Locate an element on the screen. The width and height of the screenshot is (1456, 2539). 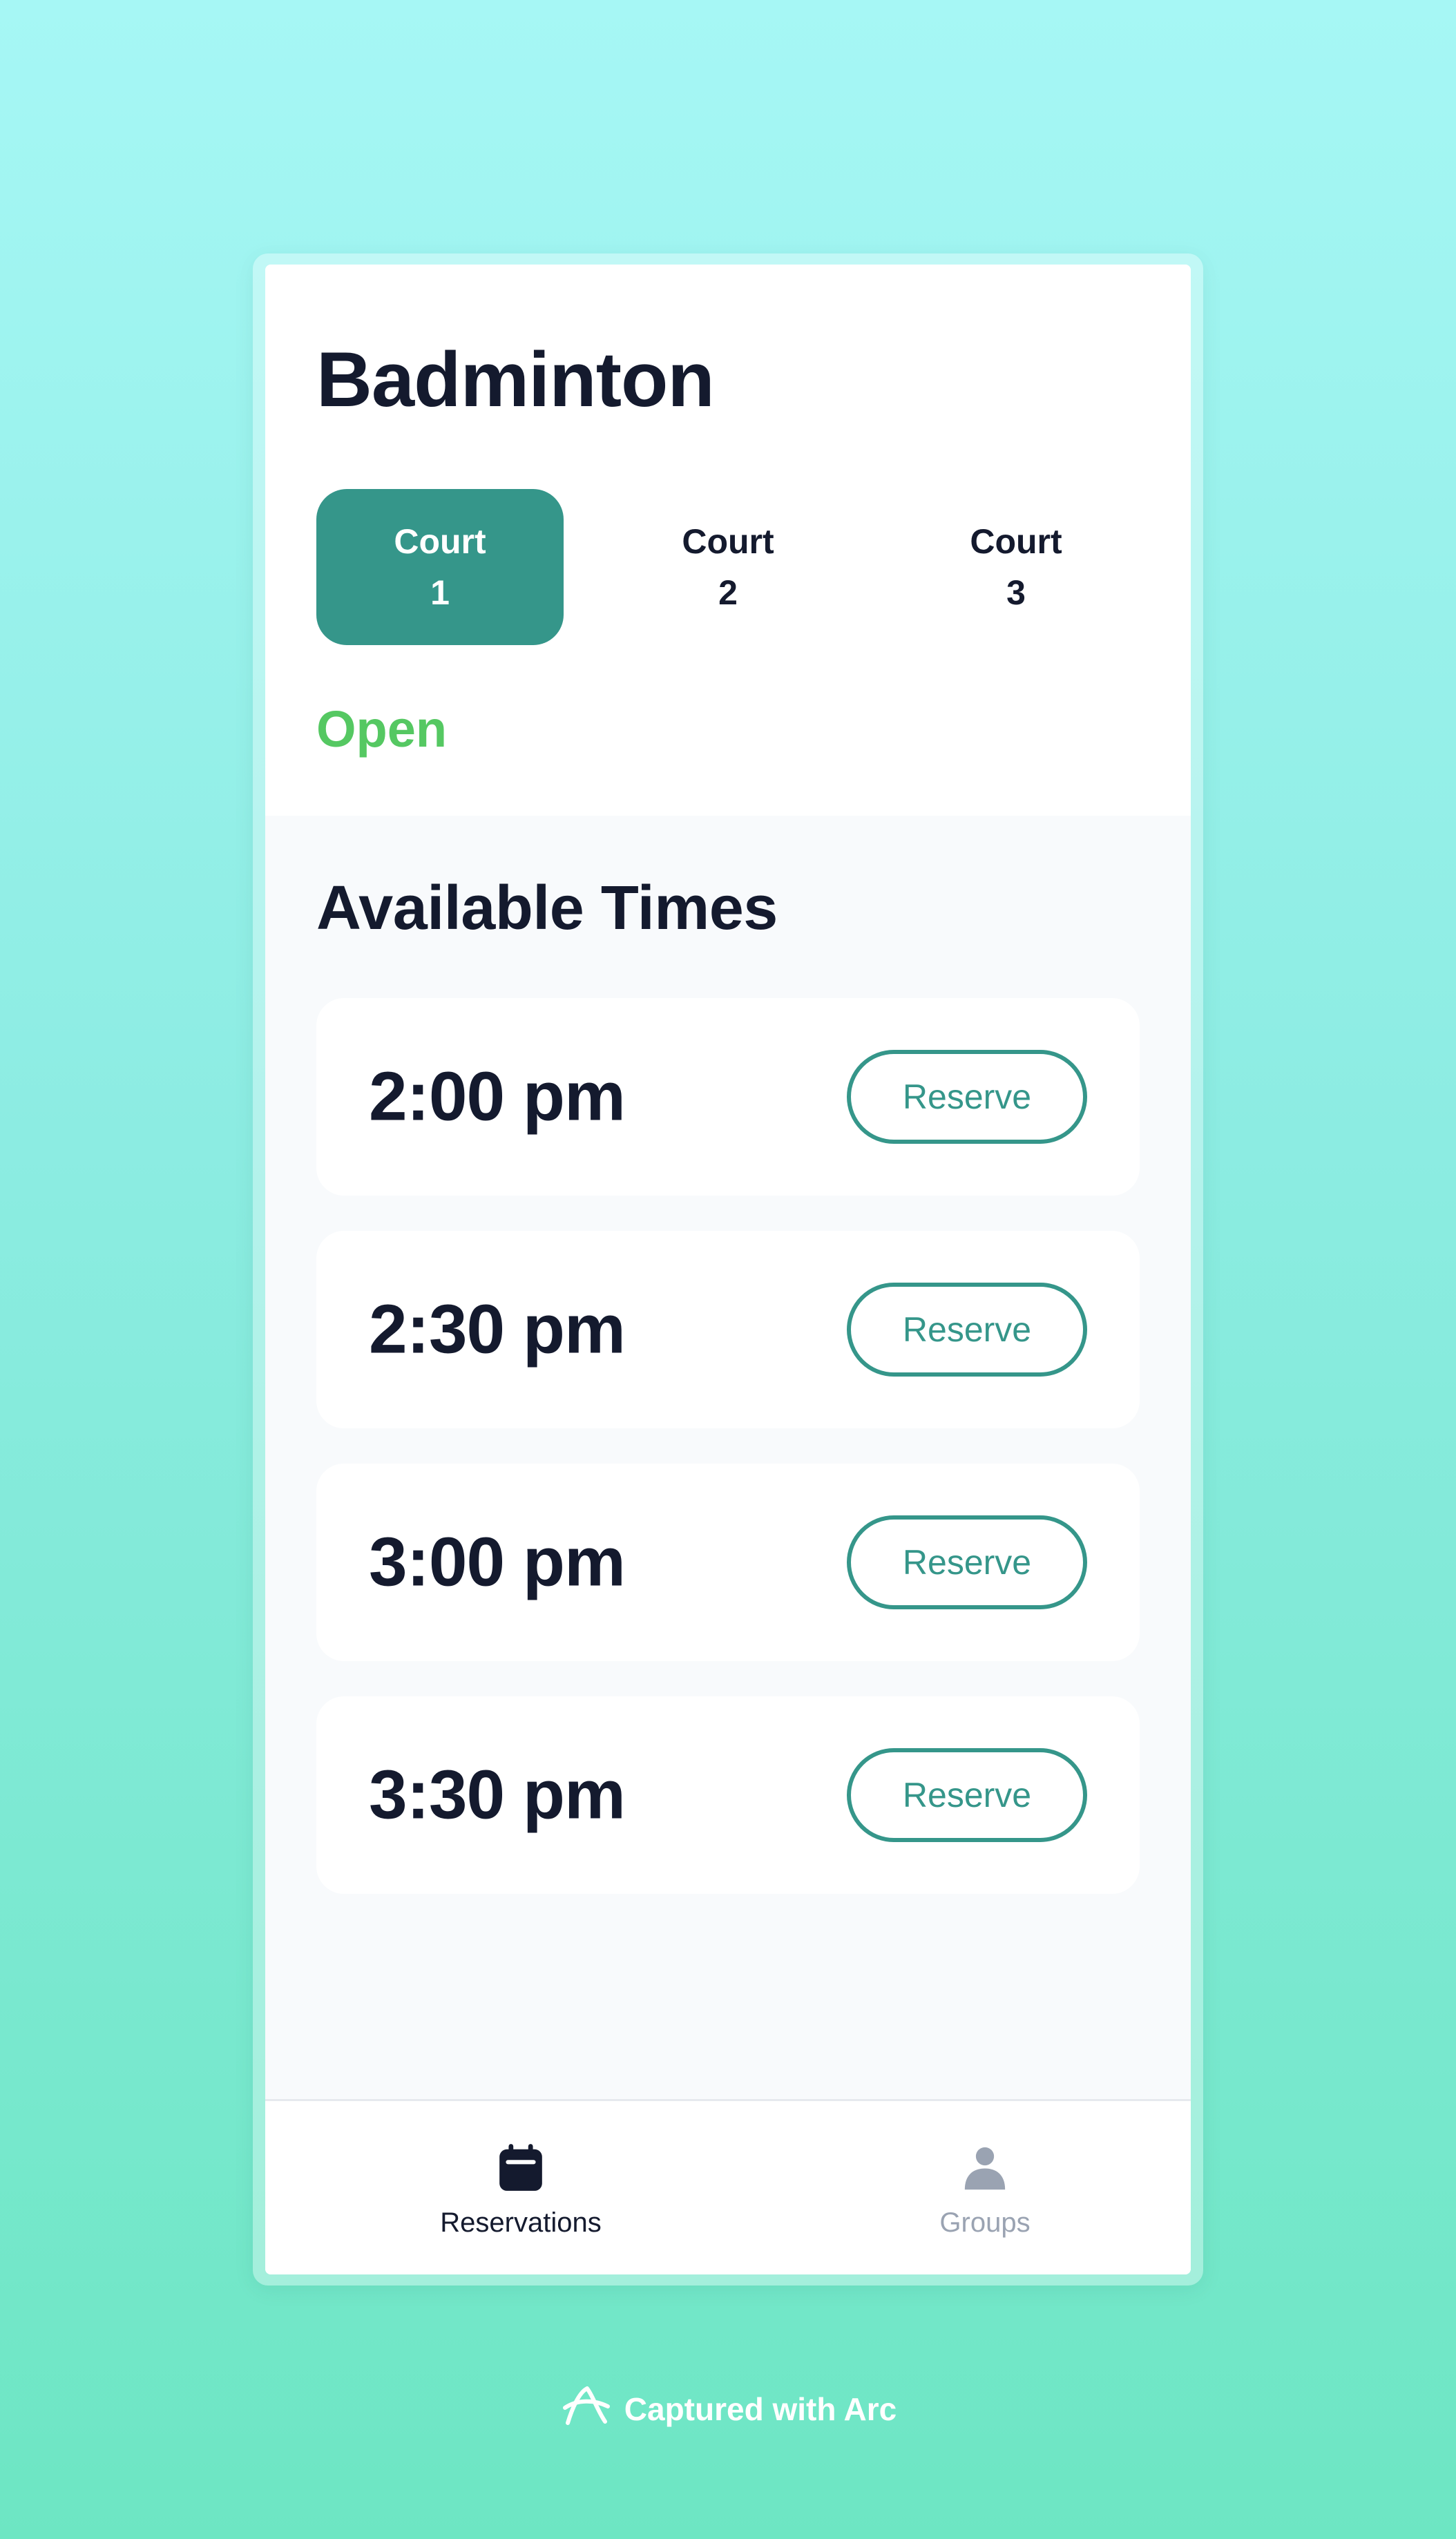
slot-time: 3:30 pm is located at coordinates (497, 1795).